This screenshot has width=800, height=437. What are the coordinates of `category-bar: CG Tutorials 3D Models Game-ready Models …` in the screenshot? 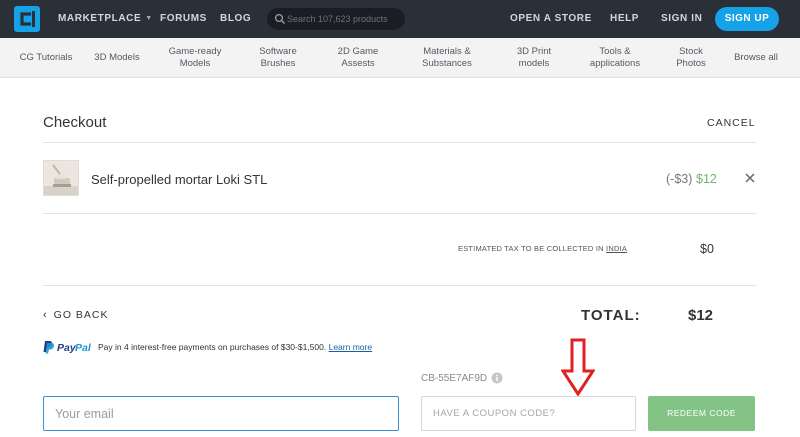 It's located at (400, 58).